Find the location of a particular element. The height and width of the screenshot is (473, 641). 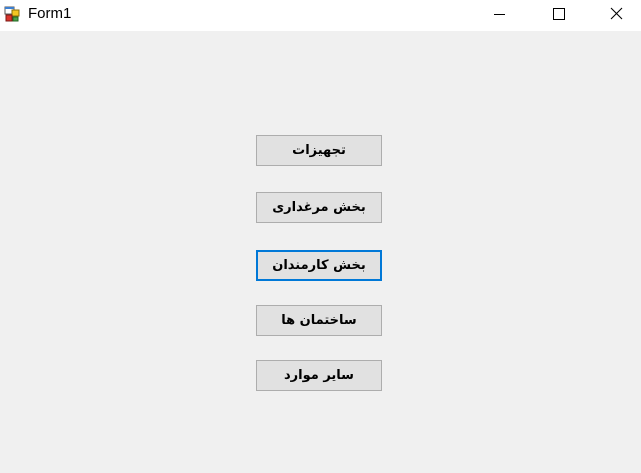

title-bar: Form1 is located at coordinates (320, 15).